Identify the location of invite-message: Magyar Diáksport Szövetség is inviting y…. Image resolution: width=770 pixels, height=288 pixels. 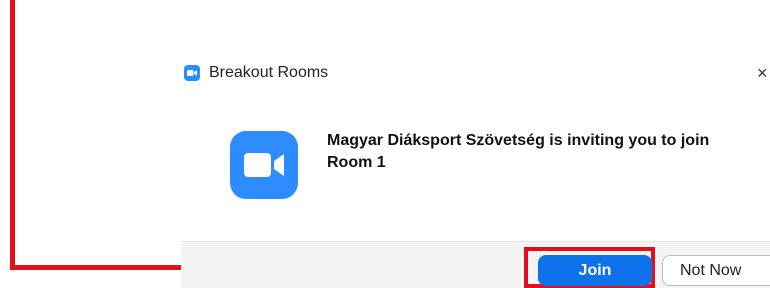
(518, 151).